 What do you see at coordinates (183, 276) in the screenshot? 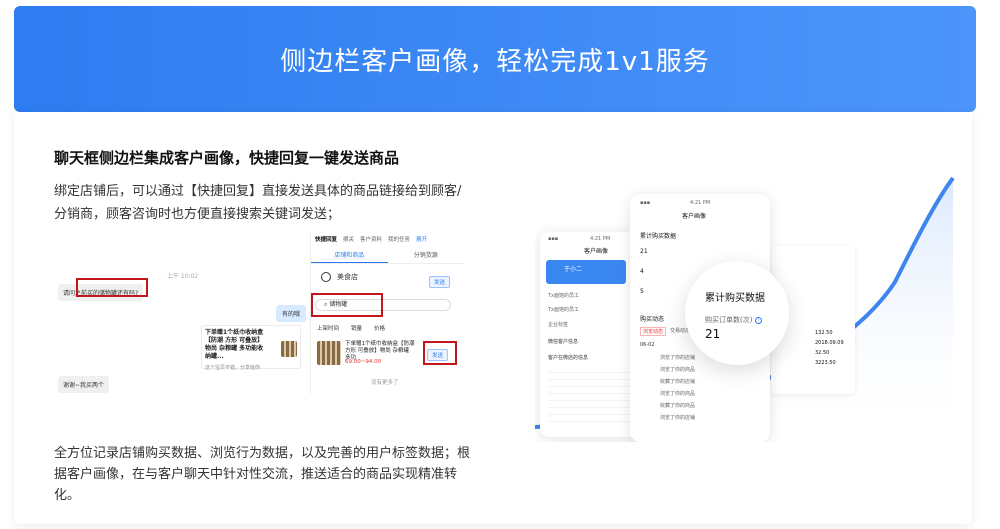
I see `chat-timestamp: 上午 10:02` at bounding box center [183, 276].